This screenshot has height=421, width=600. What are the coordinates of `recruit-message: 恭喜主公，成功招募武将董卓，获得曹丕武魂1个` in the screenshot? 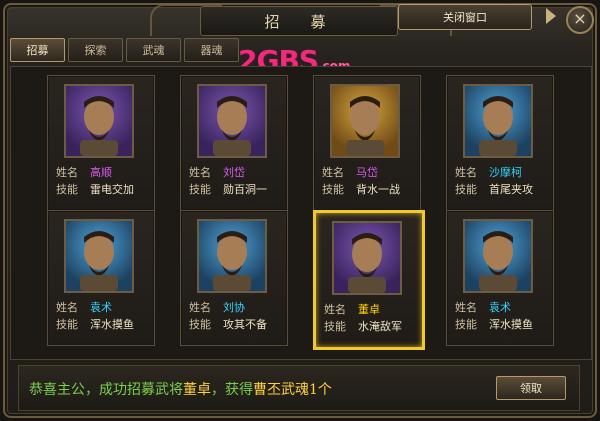 It's located at (249, 389).